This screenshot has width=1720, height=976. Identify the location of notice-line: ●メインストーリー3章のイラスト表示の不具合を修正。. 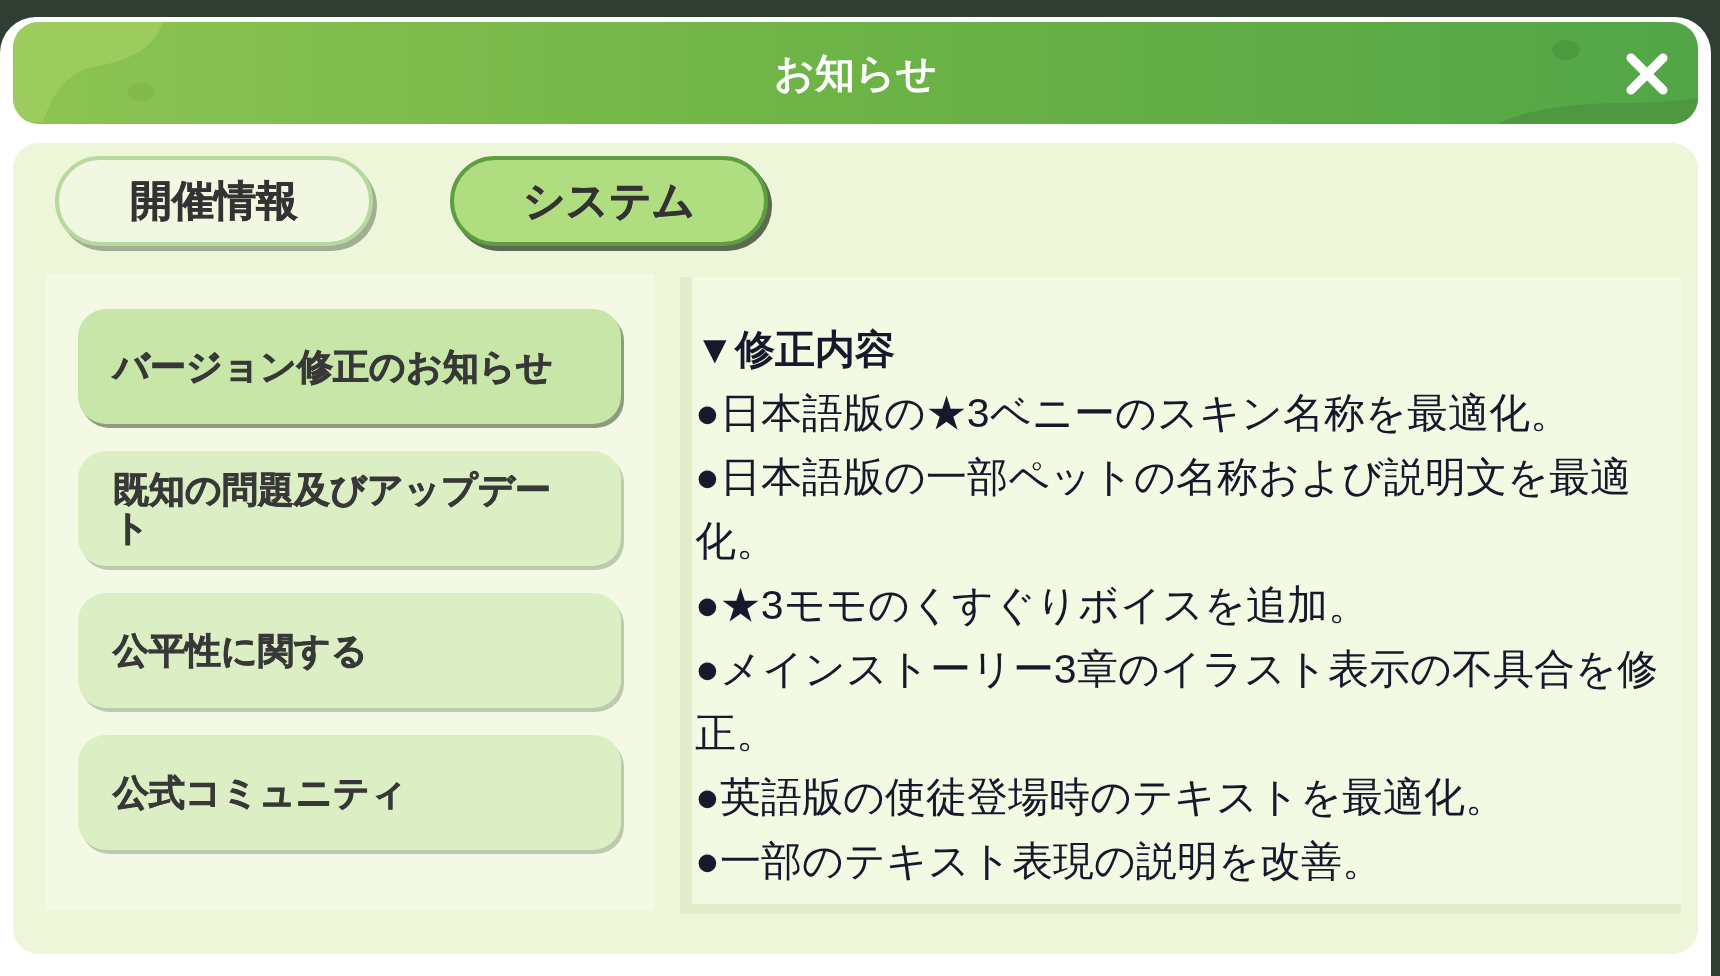
(1177, 701).